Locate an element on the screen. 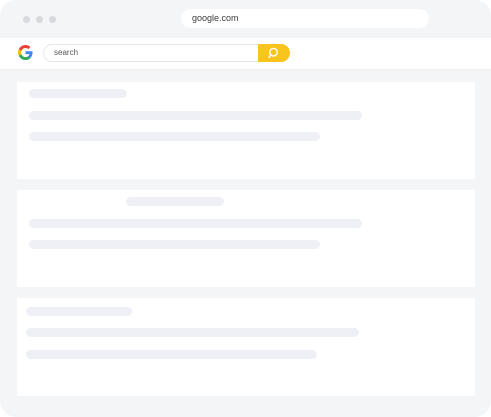 Image resolution: width=491 pixels, height=417 pixels. search-button is located at coordinates (274, 53).